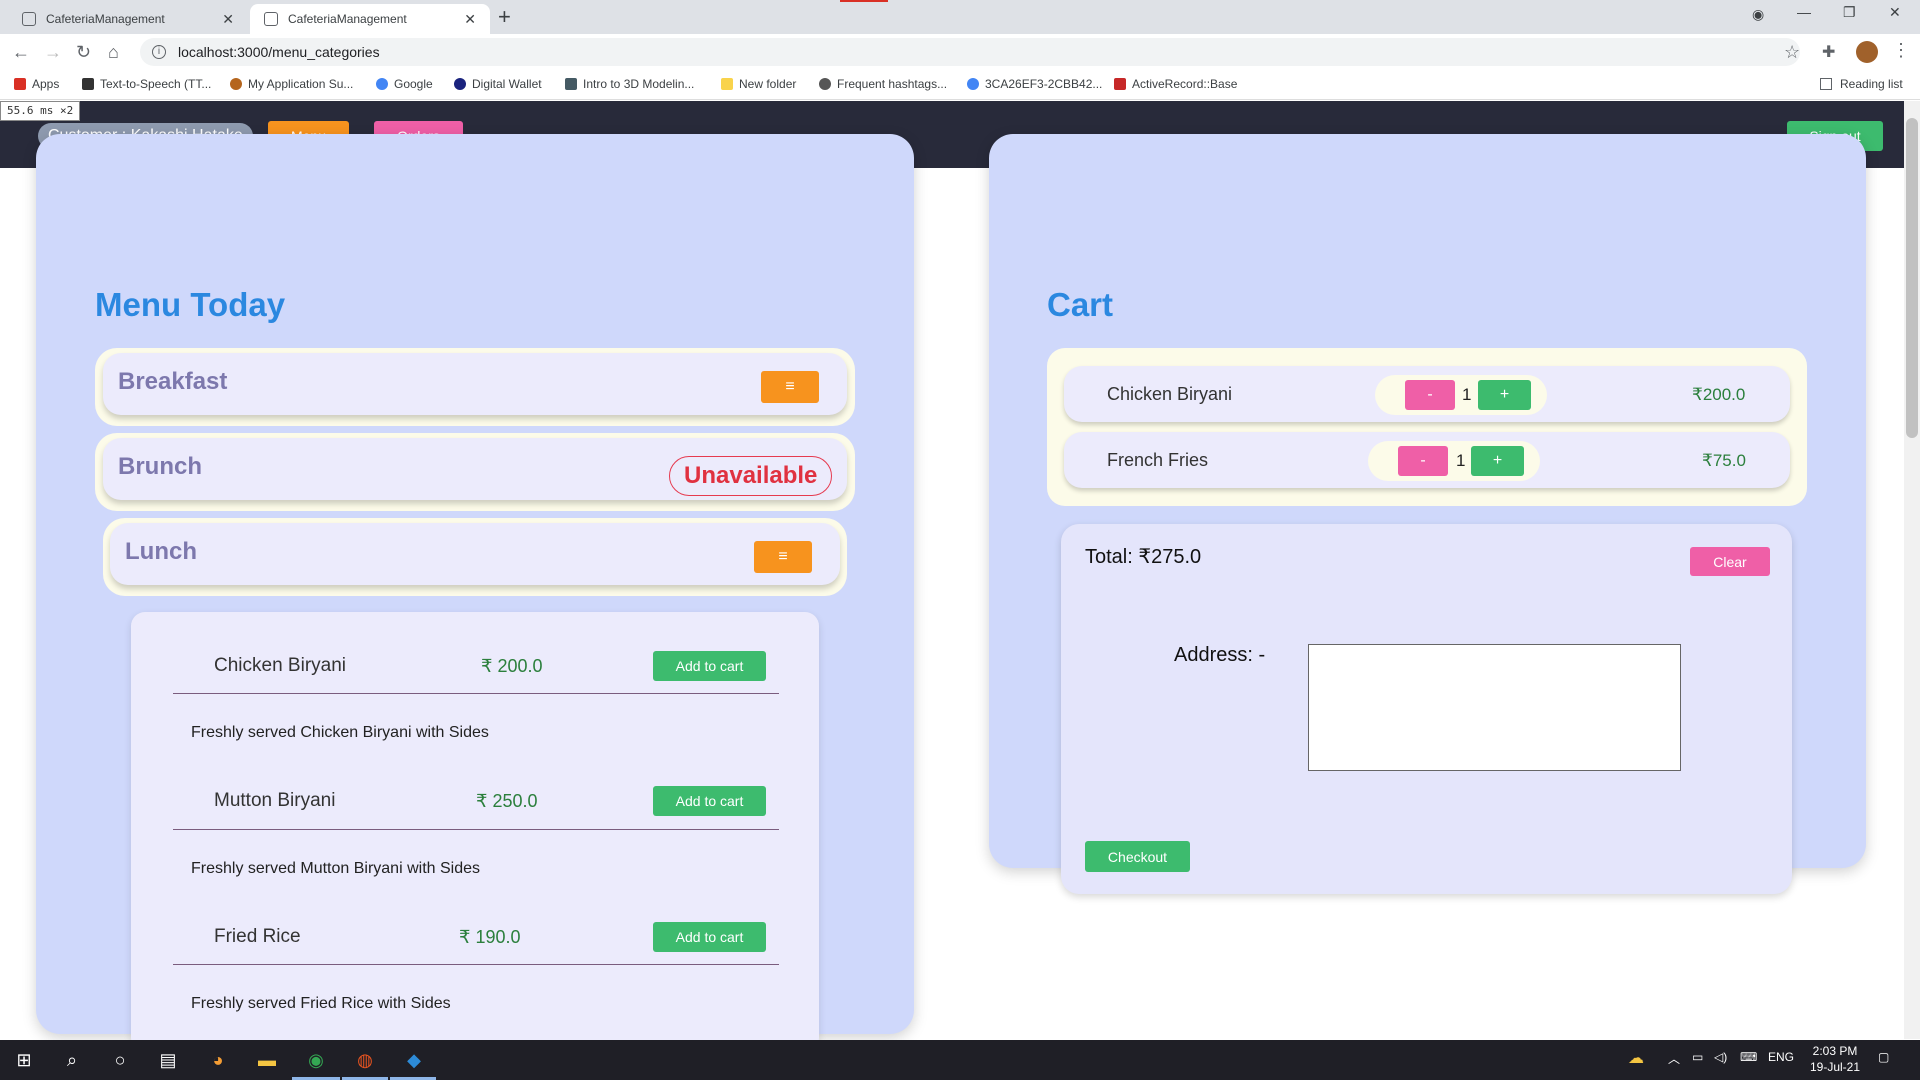 The height and width of the screenshot is (1080, 1920). I want to click on extensions-puzzle-icon: ✚, so click(1828, 52).